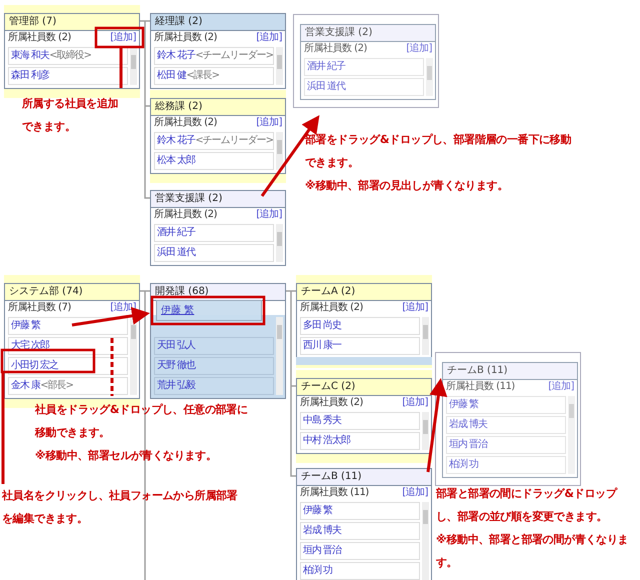 The width and height of the screenshot is (640, 580). I want to click on member-count-label: 所属社員数 (7), so click(39, 308).